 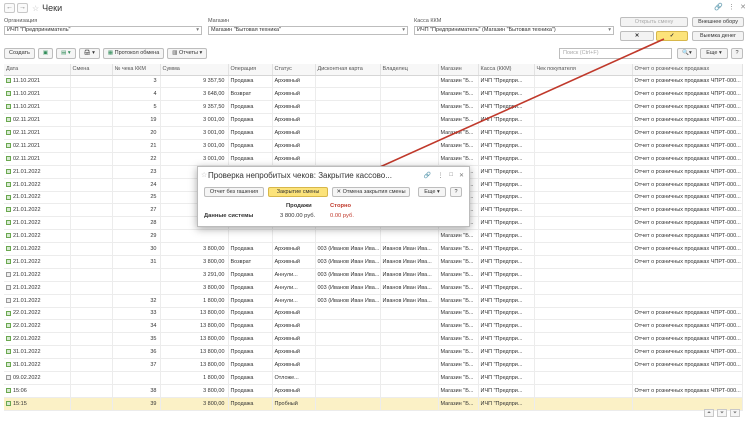 What do you see at coordinates (234, 192) in the screenshot?
I see `report-no-clear-button: Отчет без гашения` at bounding box center [234, 192].